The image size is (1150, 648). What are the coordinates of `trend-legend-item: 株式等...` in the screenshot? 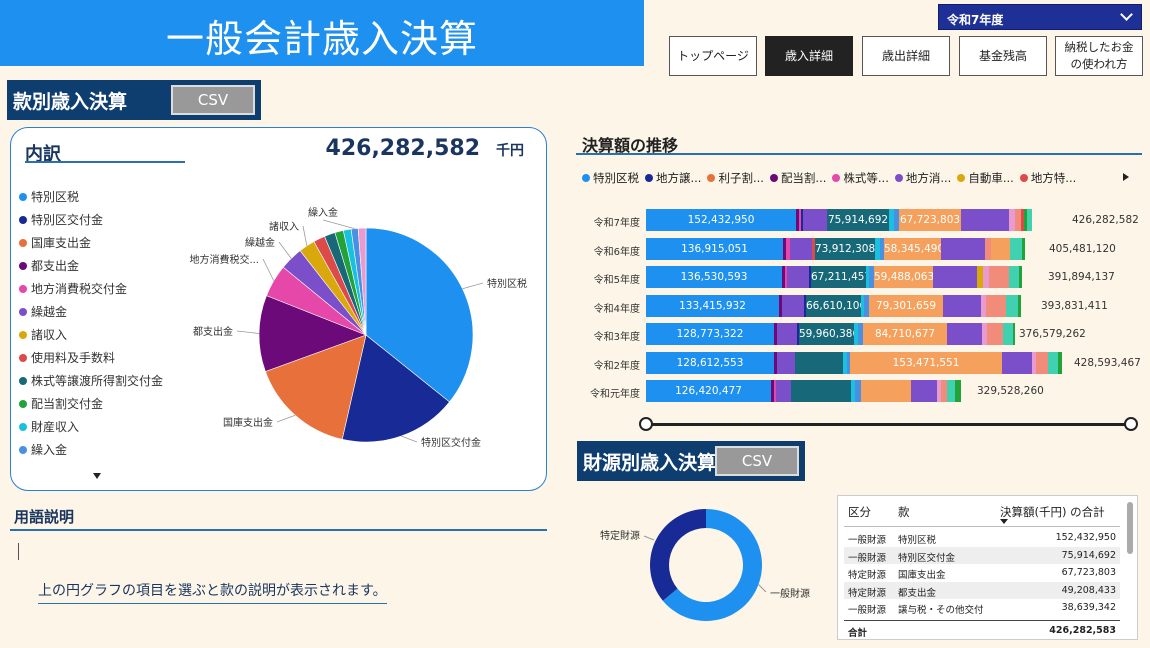 It's located at (860, 178).